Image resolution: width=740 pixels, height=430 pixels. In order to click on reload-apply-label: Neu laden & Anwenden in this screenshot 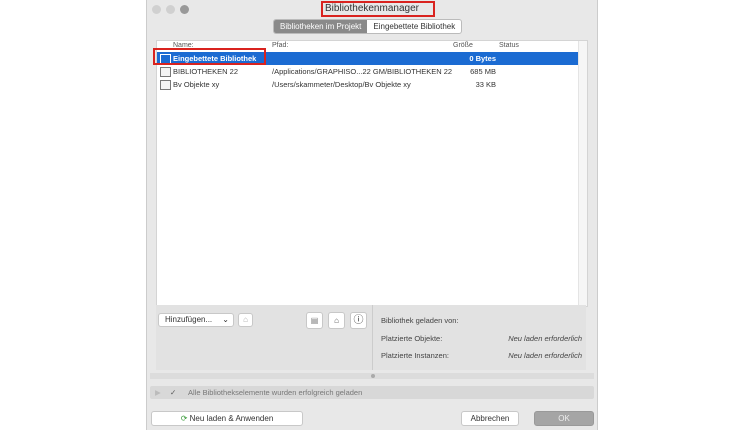, I will do `click(231, 418)`.